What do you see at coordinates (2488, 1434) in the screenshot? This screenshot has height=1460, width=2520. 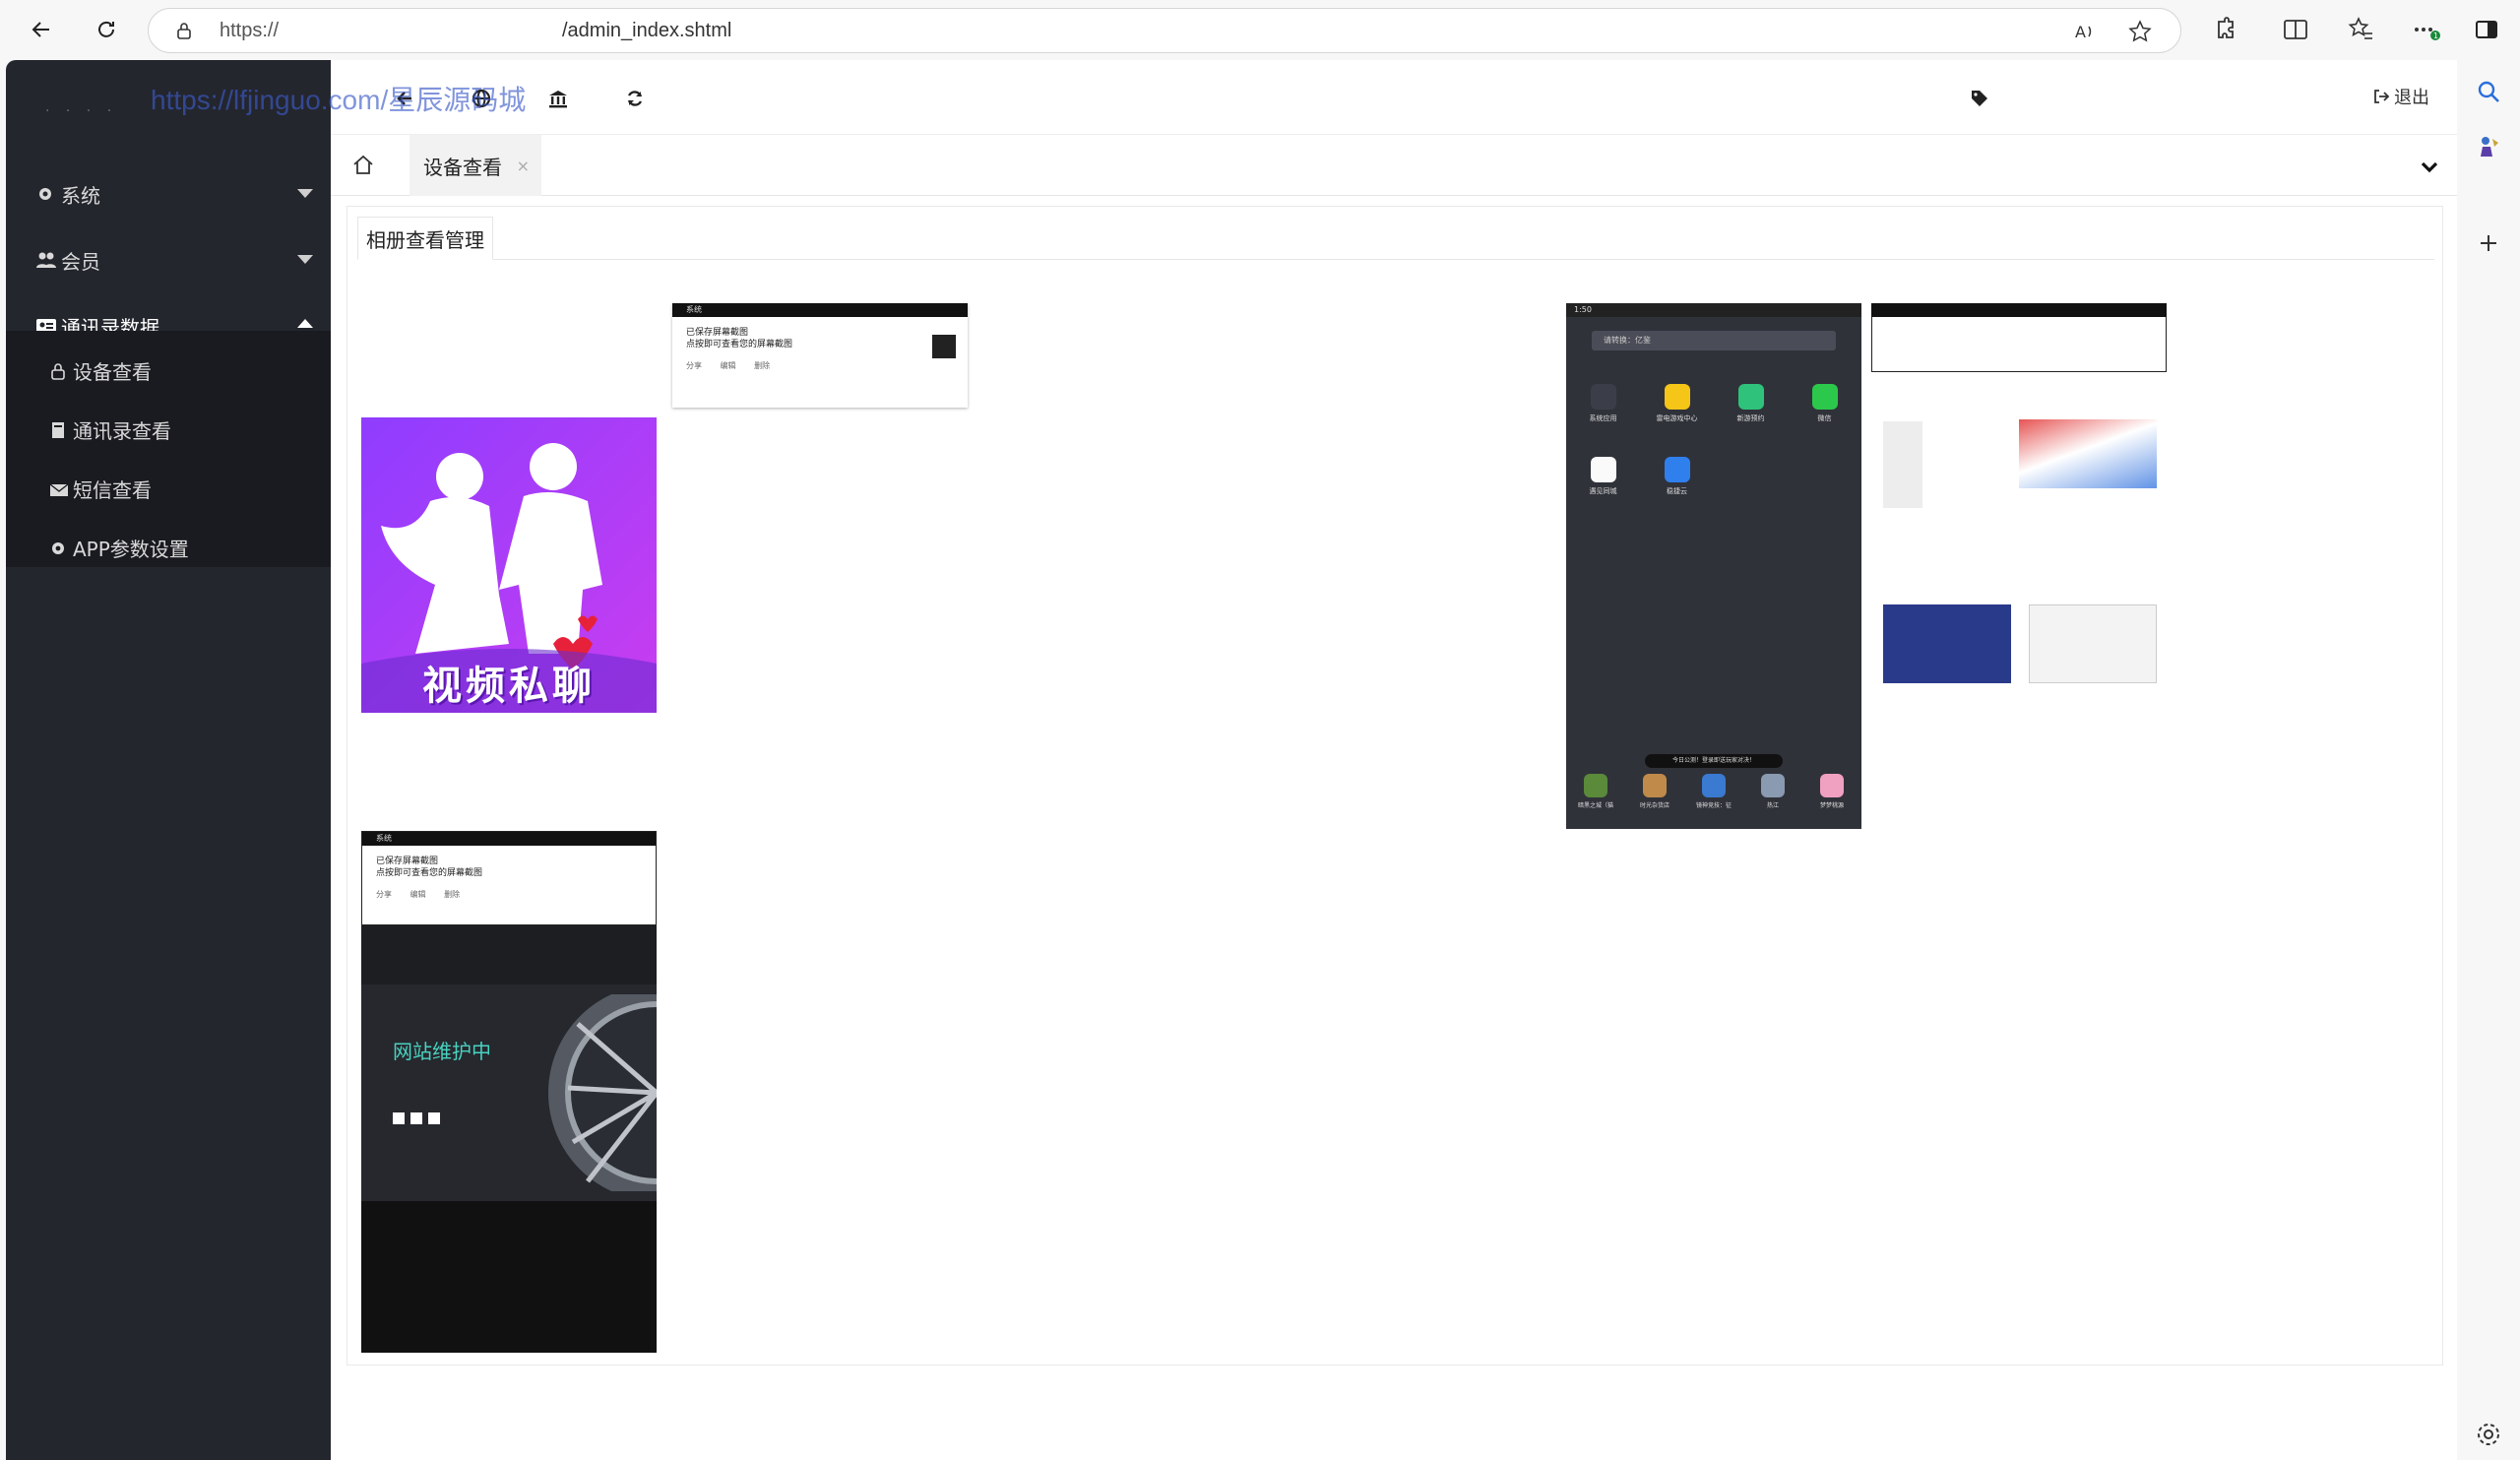 I see `settings-icon` at bounding box center [2488, 1434].